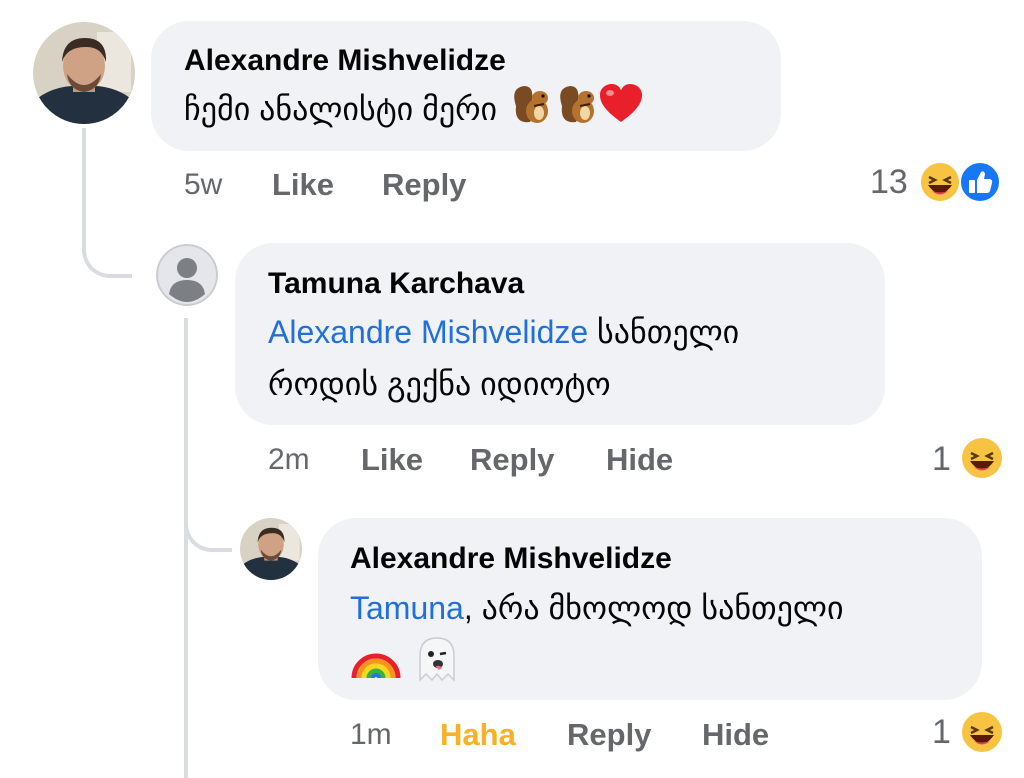 This screenshot has height=778, width=1024. What do you see at coordinates (376, 660) in the screenshot?
I see `rainbow-icon` at bounding box center [376, 660].